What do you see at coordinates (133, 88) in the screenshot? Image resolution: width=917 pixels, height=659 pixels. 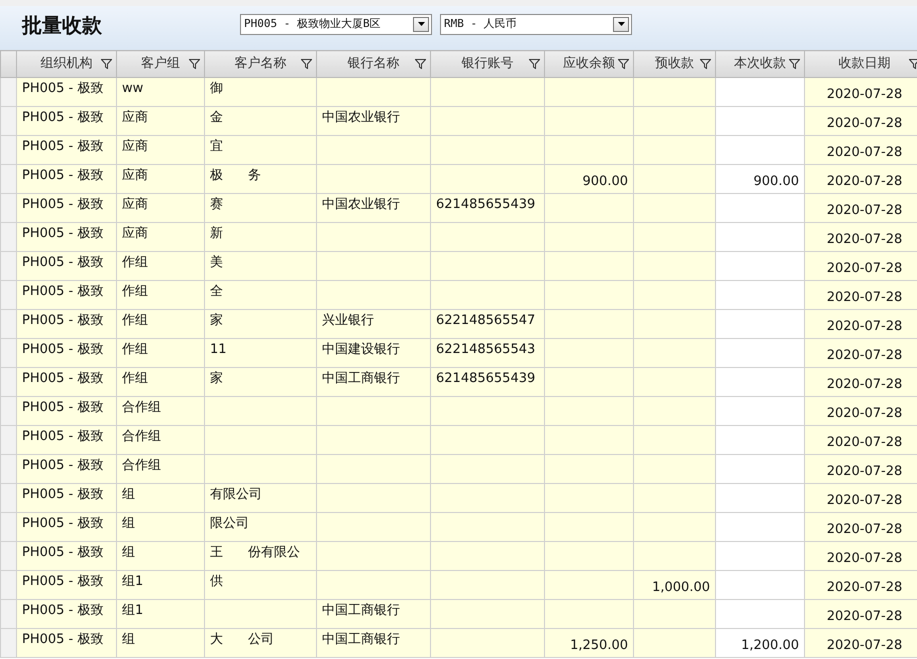 I see `table-cell: ww` at bounding box center [133, 88].